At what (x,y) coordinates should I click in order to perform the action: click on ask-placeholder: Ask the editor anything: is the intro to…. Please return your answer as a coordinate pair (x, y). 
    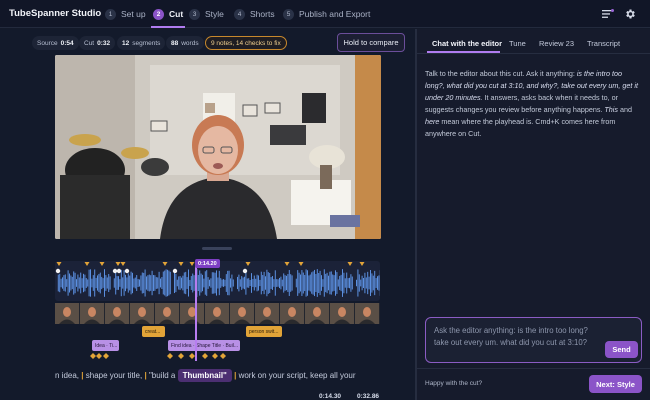
    Looking at the image, I should click on (511, 336).